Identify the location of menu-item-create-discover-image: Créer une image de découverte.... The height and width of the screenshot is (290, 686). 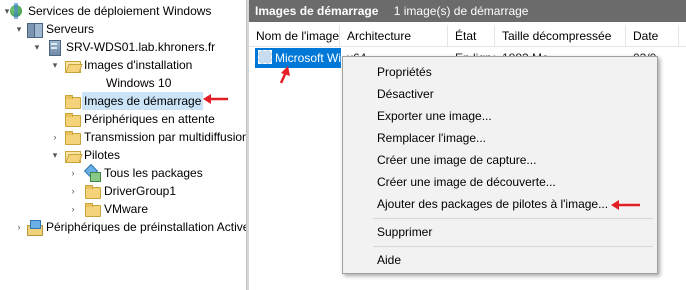
(500, 182).